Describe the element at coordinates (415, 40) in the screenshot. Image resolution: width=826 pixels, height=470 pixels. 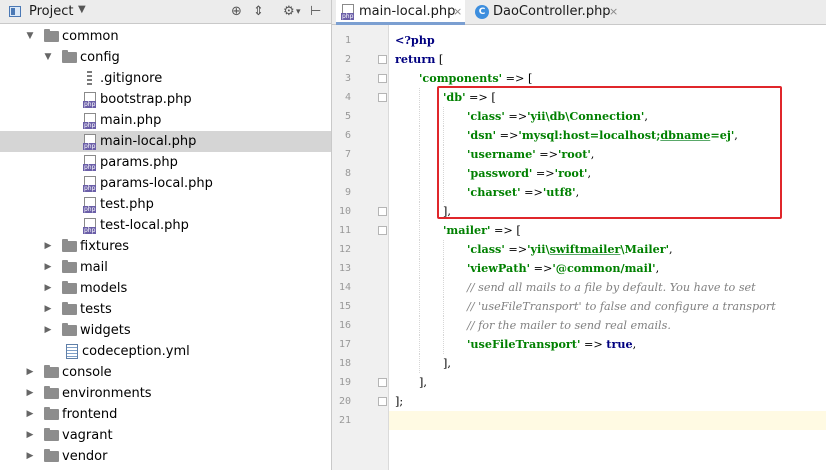
I see `code-text: <?php` at that location.